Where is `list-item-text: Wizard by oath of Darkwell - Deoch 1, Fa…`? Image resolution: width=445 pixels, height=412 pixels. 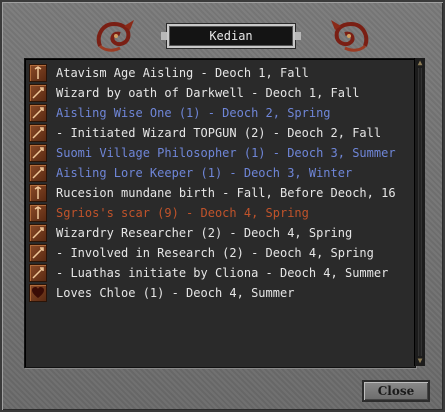
list-item-text: Wizard by oath of Darkwell - Deoch 1, Fa… is located at coordinates (208, 93).